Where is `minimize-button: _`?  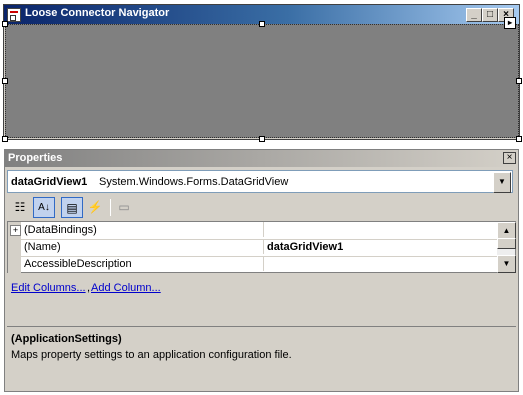 minimize-button: _ is located at coordinates (474, 15).